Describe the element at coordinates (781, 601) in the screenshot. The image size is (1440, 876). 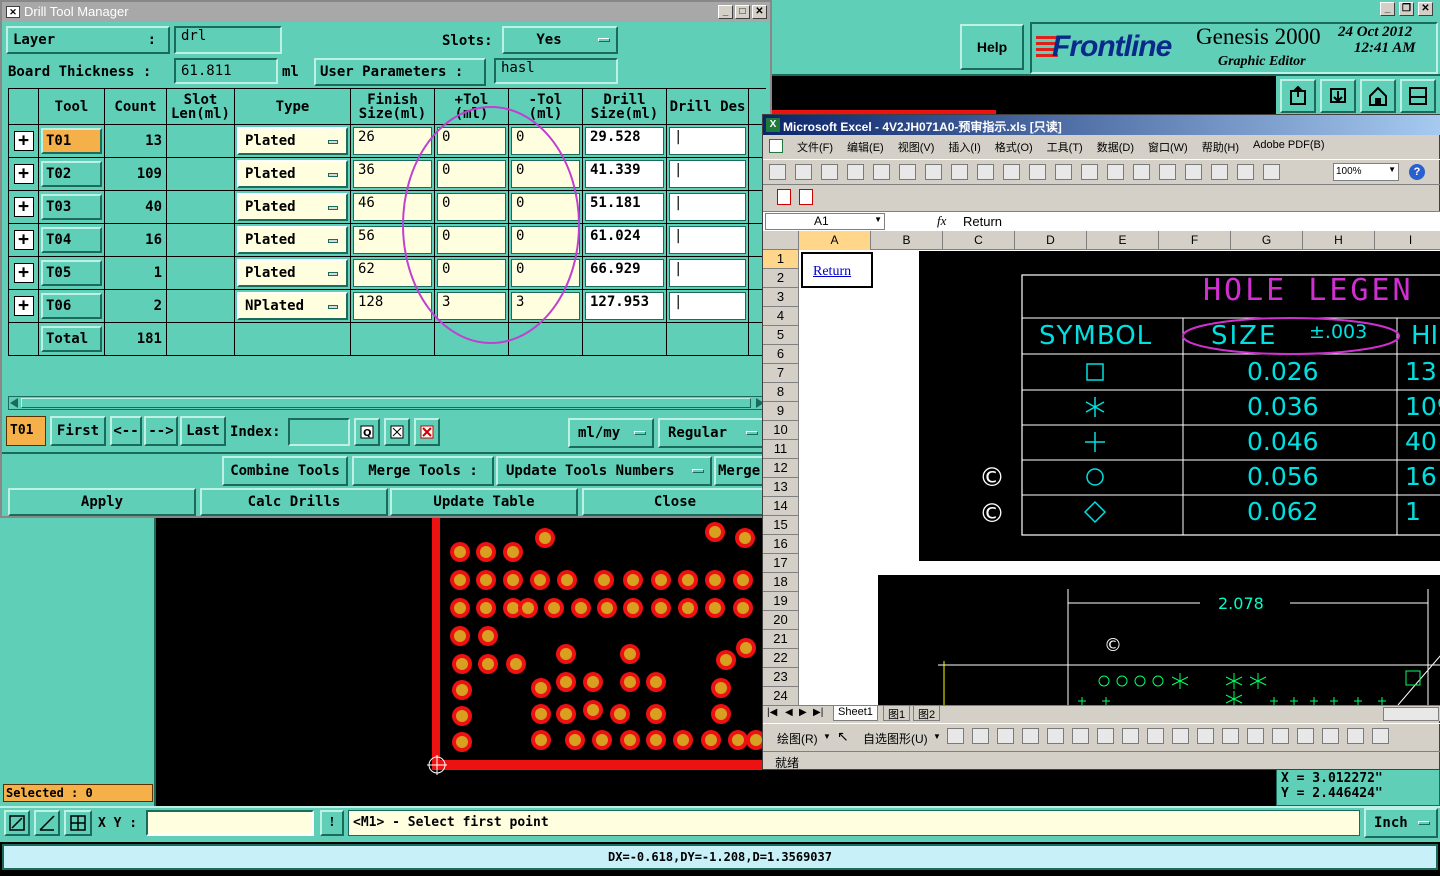
I see `row-header: 19` at that location.